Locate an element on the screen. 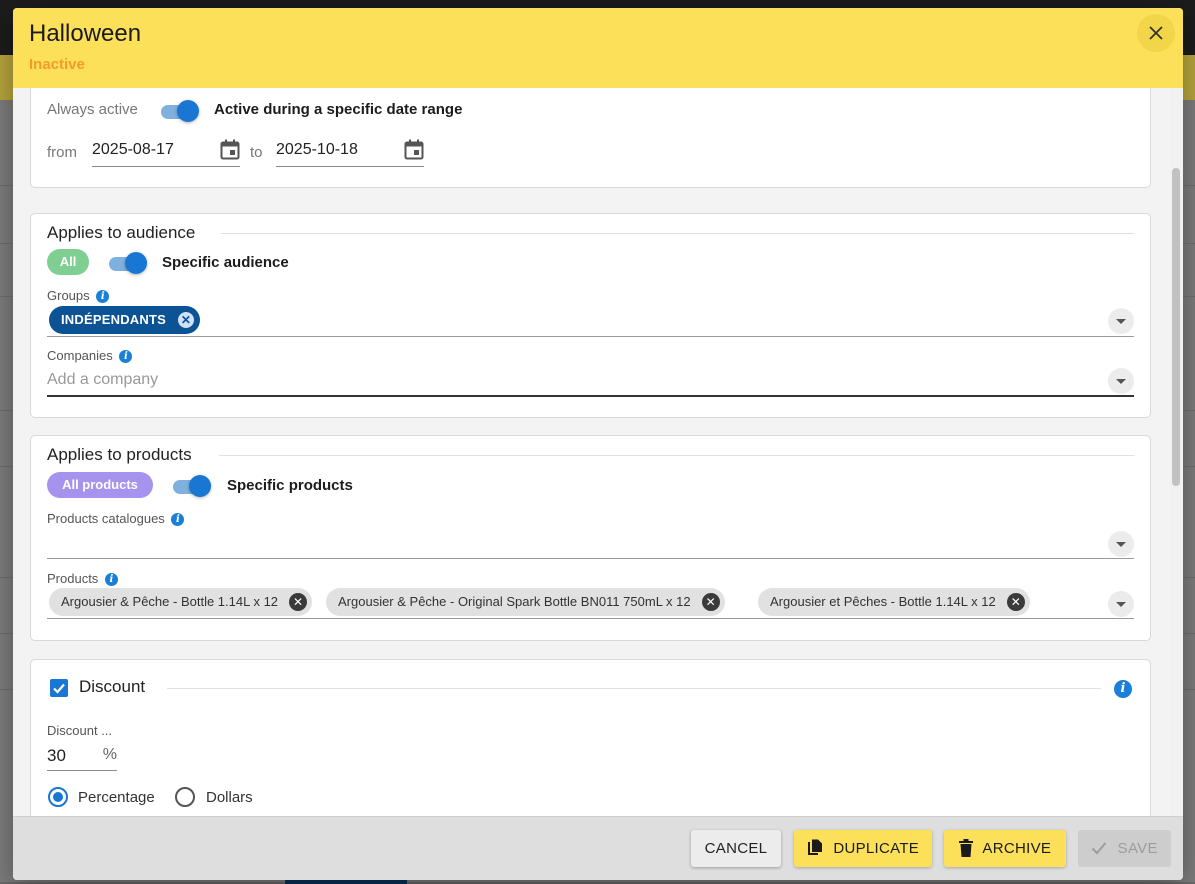 The width and height of the screenshot is (1195, 884). to-label: to is located at coordinates (256, 152).